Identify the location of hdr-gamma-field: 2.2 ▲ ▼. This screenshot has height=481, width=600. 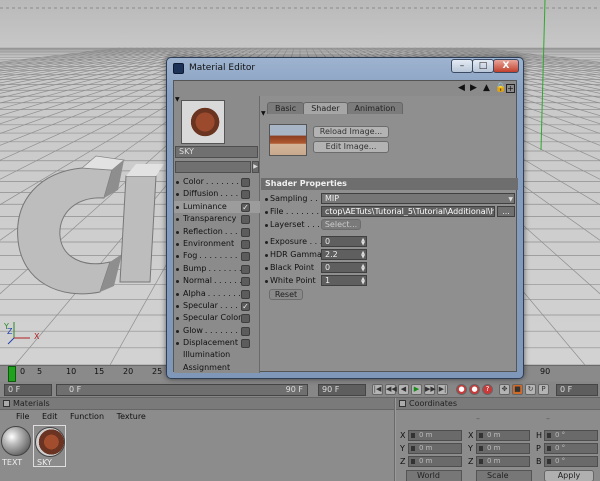
(344, 254).